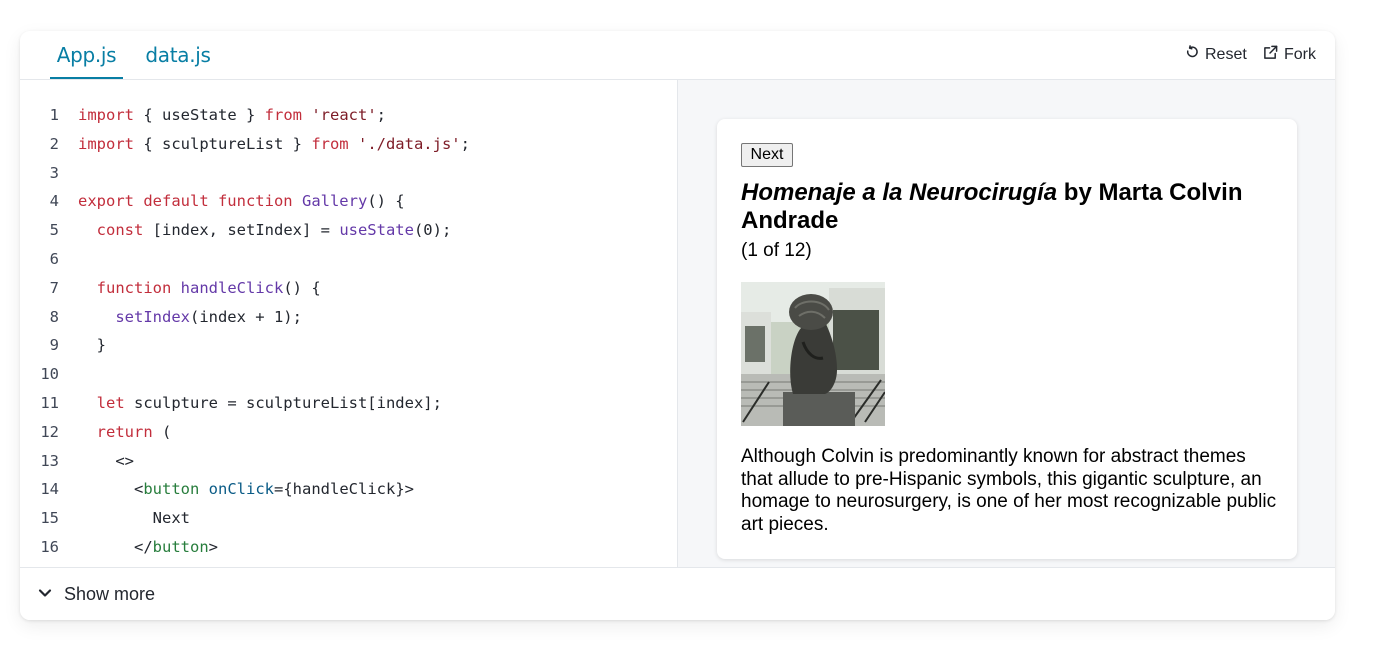 This screenshot has width=1380, height=648. What do you see at coordinates (677, 55) in the screenshot?
I see `tab-bar: App.js data.js Reset Fork` at bounding box center [677, 55].